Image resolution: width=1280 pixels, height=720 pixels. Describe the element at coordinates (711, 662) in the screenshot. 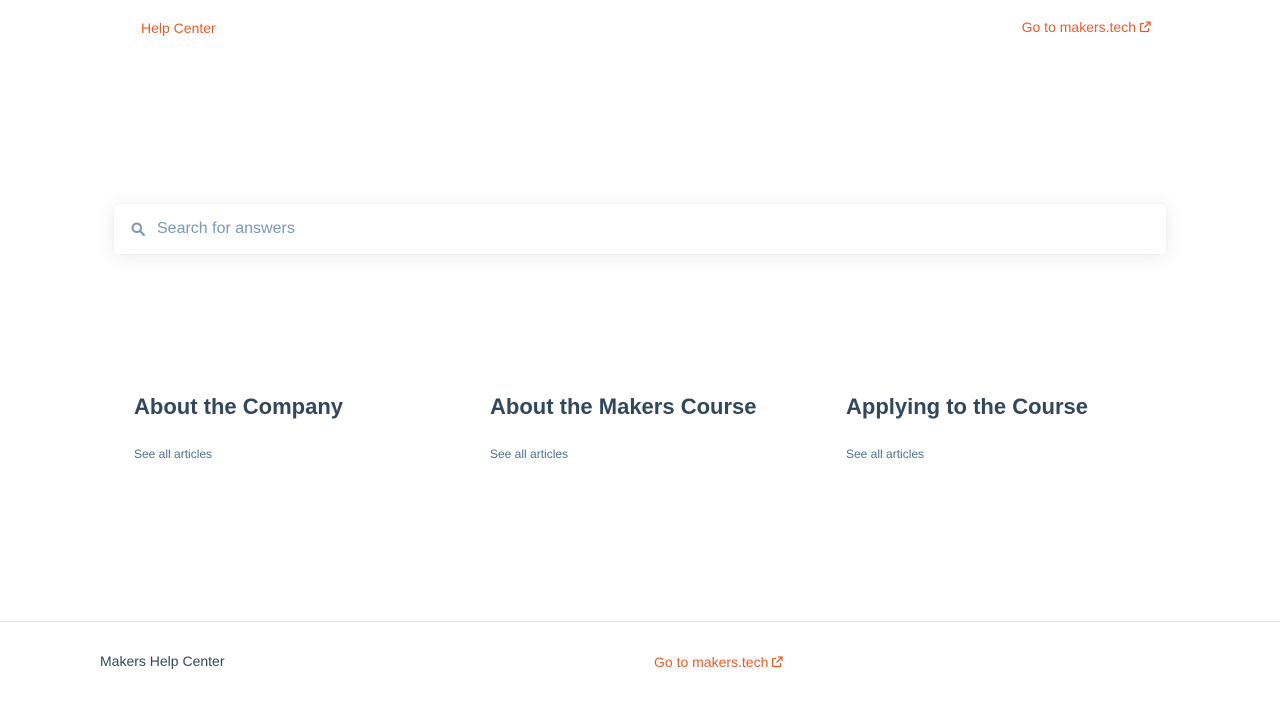

I see `footer-go-to-makers-label: Go to makers.tech` at that location.